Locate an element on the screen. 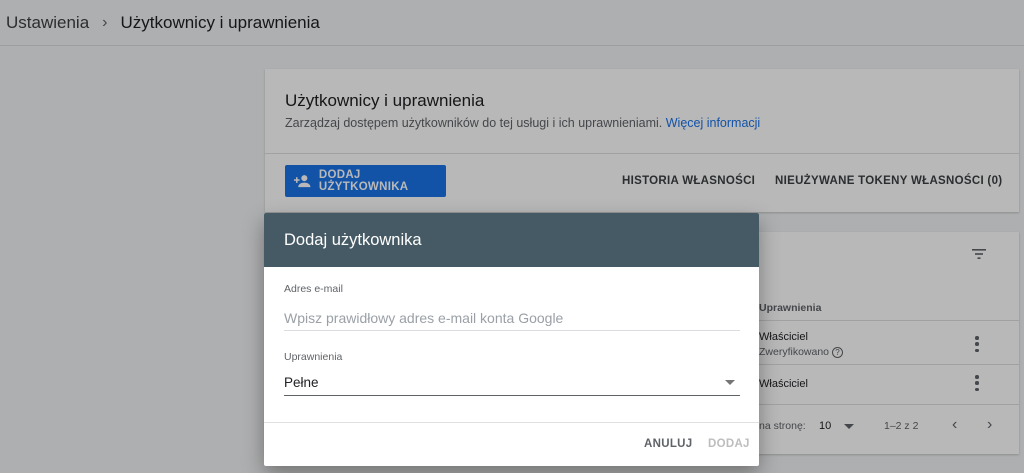 The width and height of the screenshot is (1024, 473). email-field is located at coordinates (512, 318).